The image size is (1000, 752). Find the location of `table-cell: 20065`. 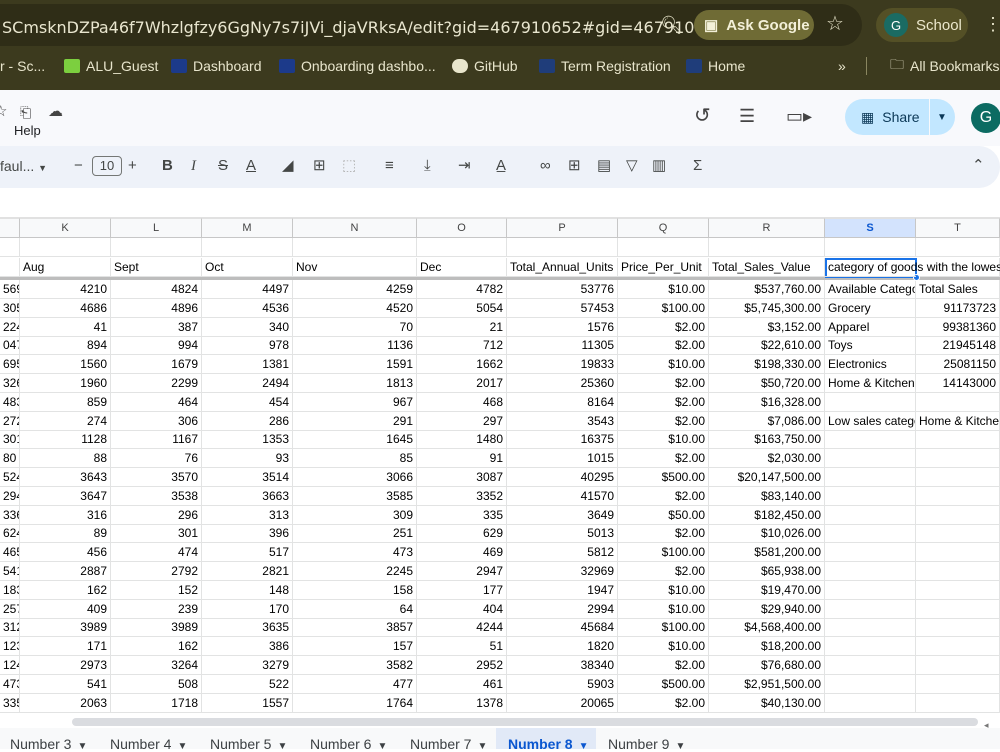

table-cell: 20065 is located at coordinates (562, 703).